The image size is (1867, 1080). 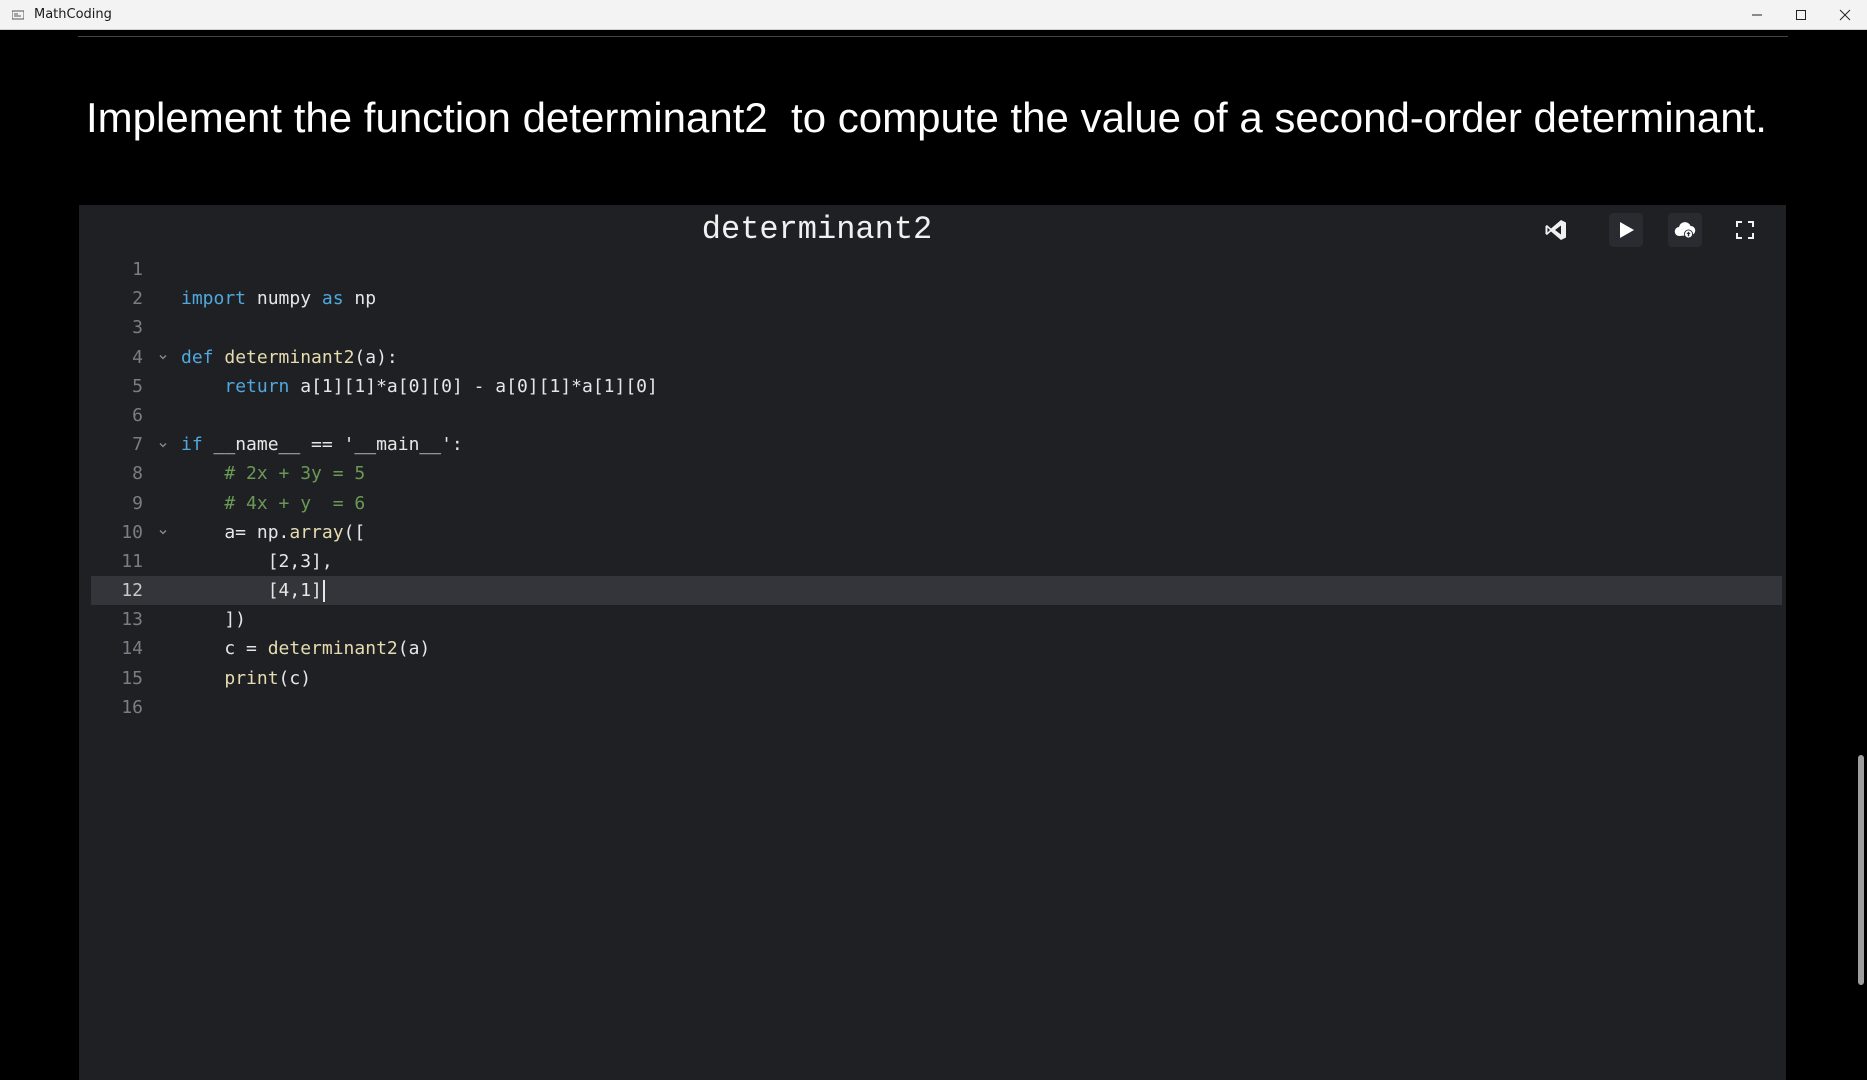 I want to click on code-text: c = determinant2(a), so click(x=305, y=648).